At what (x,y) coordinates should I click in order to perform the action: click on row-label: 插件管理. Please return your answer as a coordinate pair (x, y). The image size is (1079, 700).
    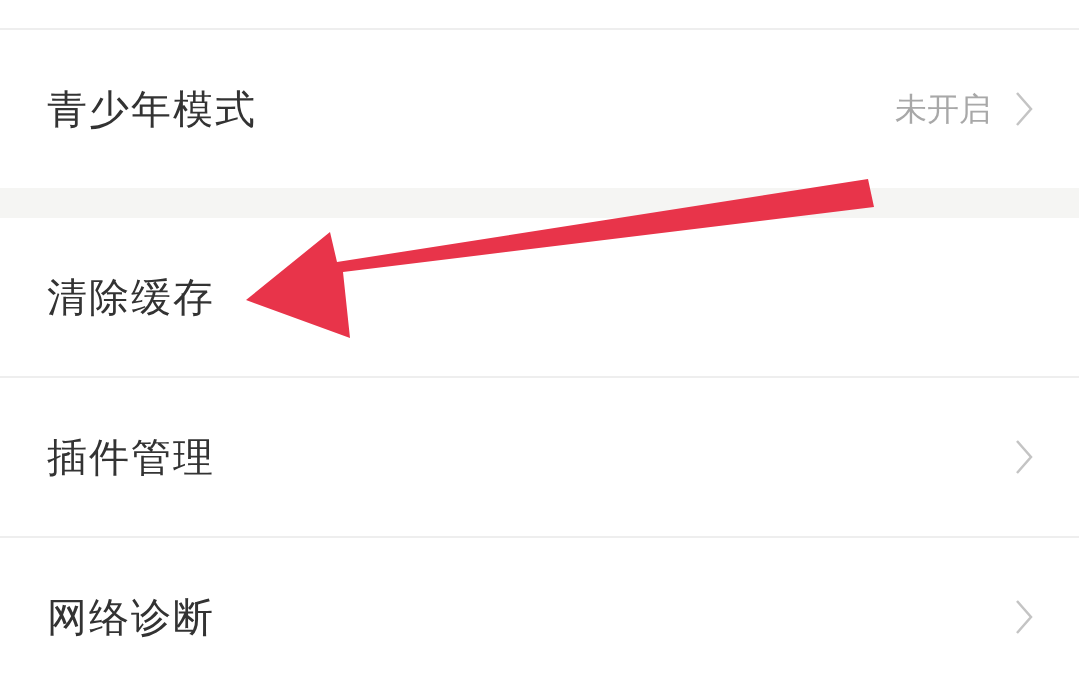
    Looking at the image, I should click on (131, 457).